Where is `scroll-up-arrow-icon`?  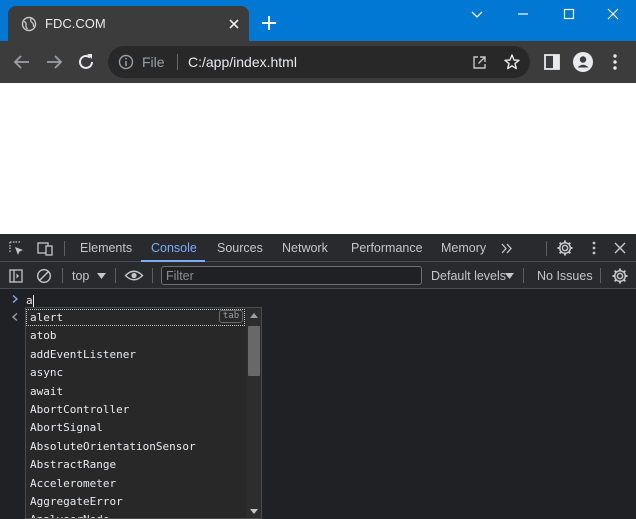 scroll-up-arrow-icon is located at coordinates (254, 315).